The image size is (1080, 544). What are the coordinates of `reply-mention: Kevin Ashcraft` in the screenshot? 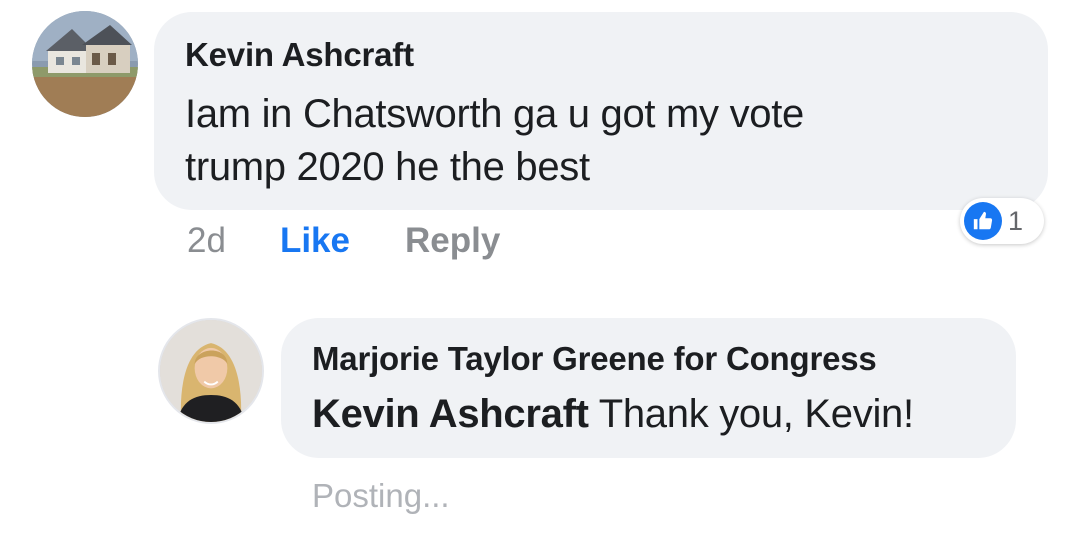 It's located at (450, 414).